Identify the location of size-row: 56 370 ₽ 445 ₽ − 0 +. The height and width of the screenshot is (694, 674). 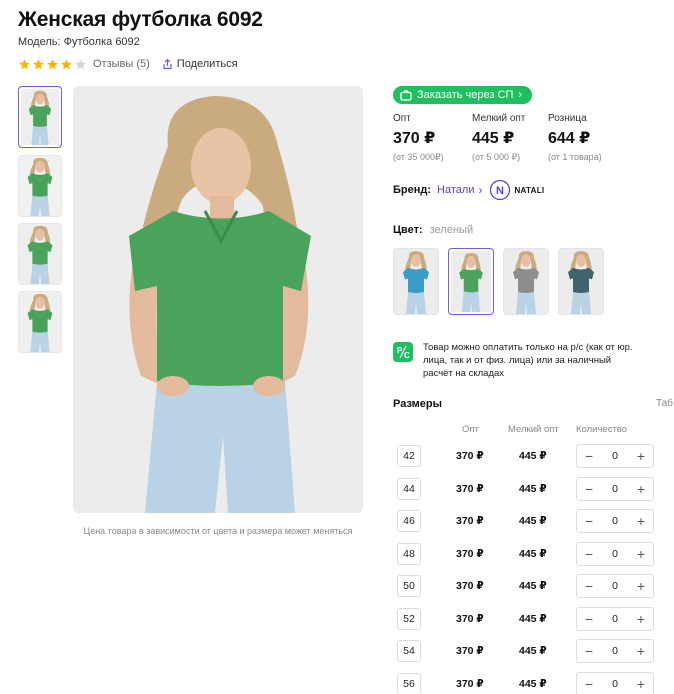
(528, 682).